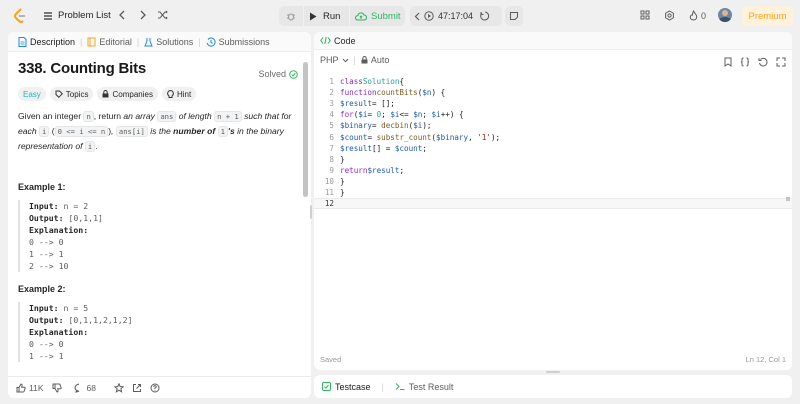 The image size is (800, 404). Describe the element at coordinates (553, 386) in the screenshot. I see `test-panel: Testcase | Test Result` at that location.